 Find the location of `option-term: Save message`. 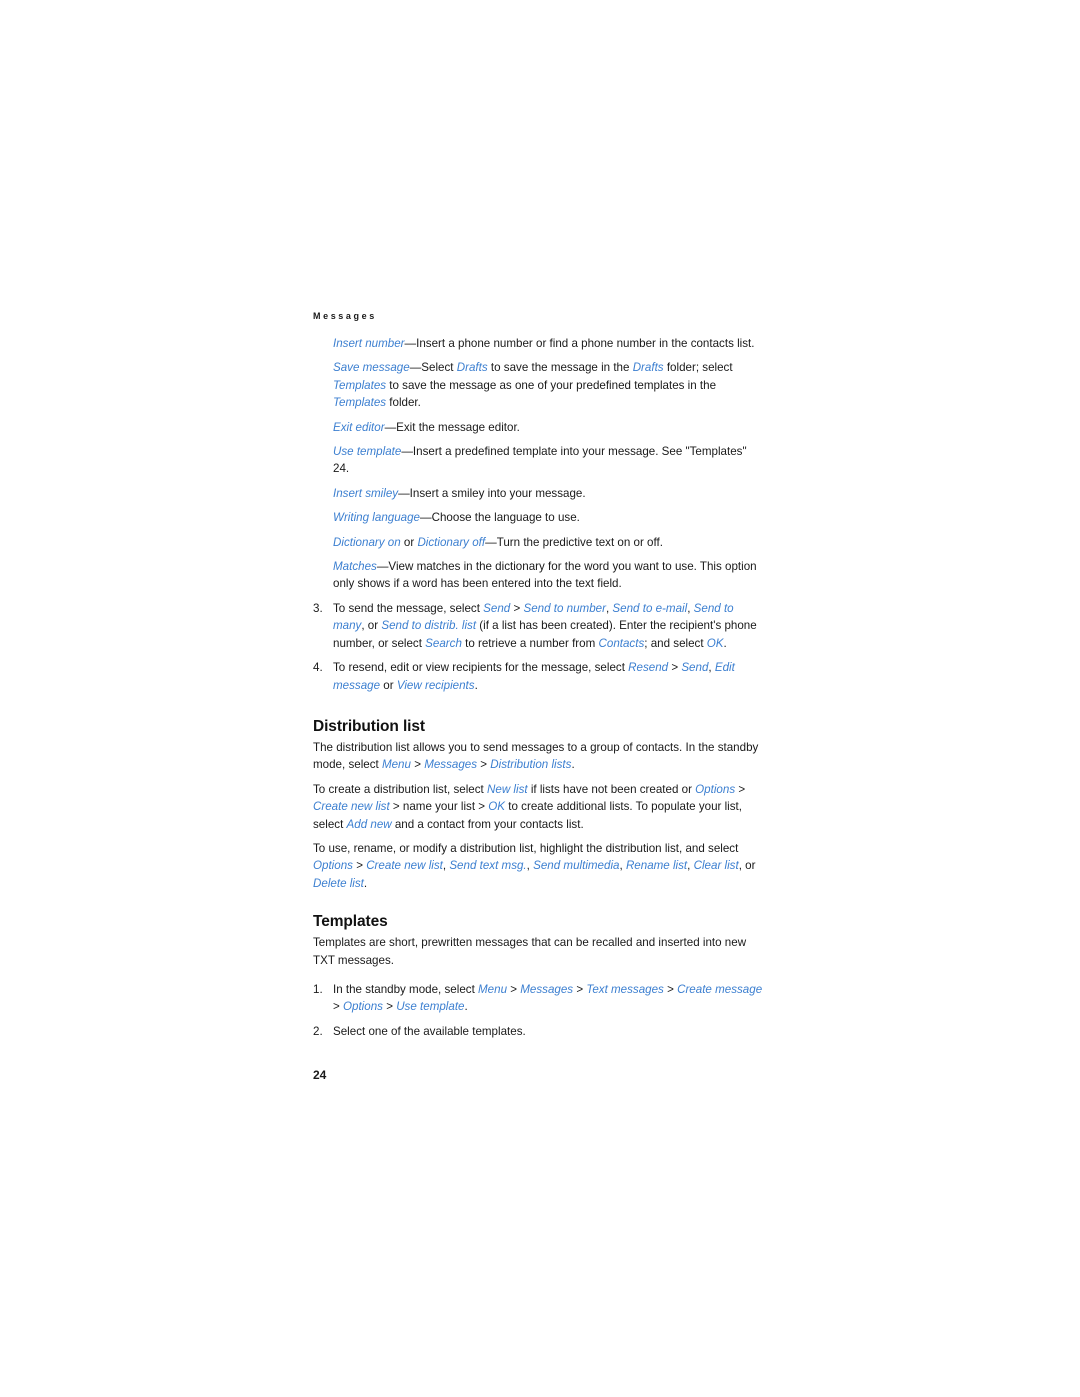

option-term: Save message is located at coordinates (371, 368).